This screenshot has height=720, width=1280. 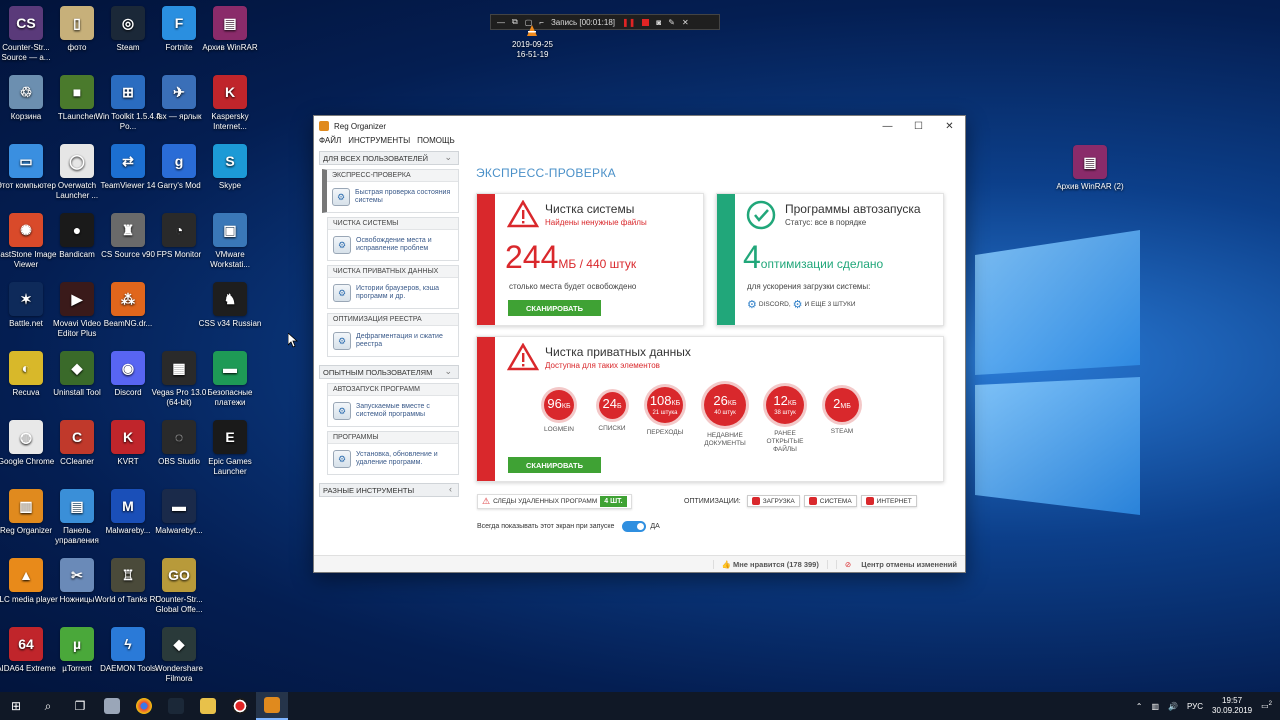 What do you see at coordinates (797, 305) in the screenshot?
I see `gear-icon: ⚙` at bounding box center [797, 305].